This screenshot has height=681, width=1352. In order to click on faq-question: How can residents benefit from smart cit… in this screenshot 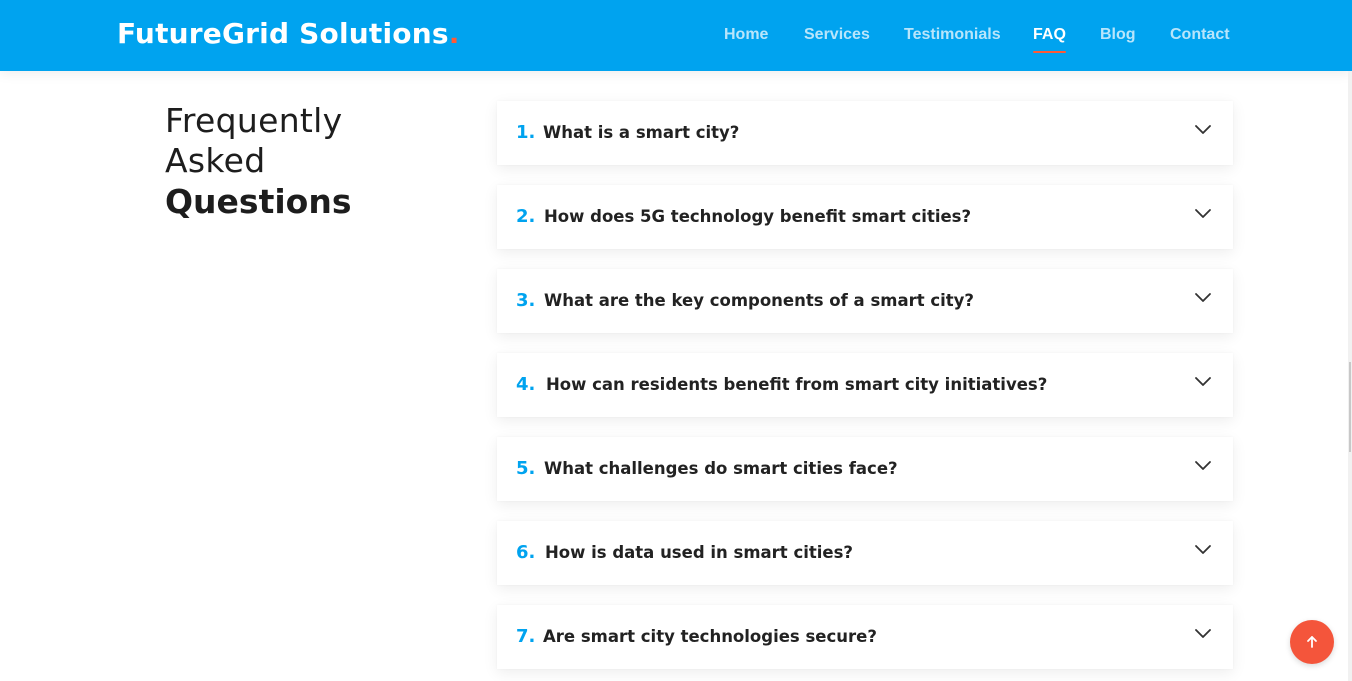, I will do `click(796, 384)`.